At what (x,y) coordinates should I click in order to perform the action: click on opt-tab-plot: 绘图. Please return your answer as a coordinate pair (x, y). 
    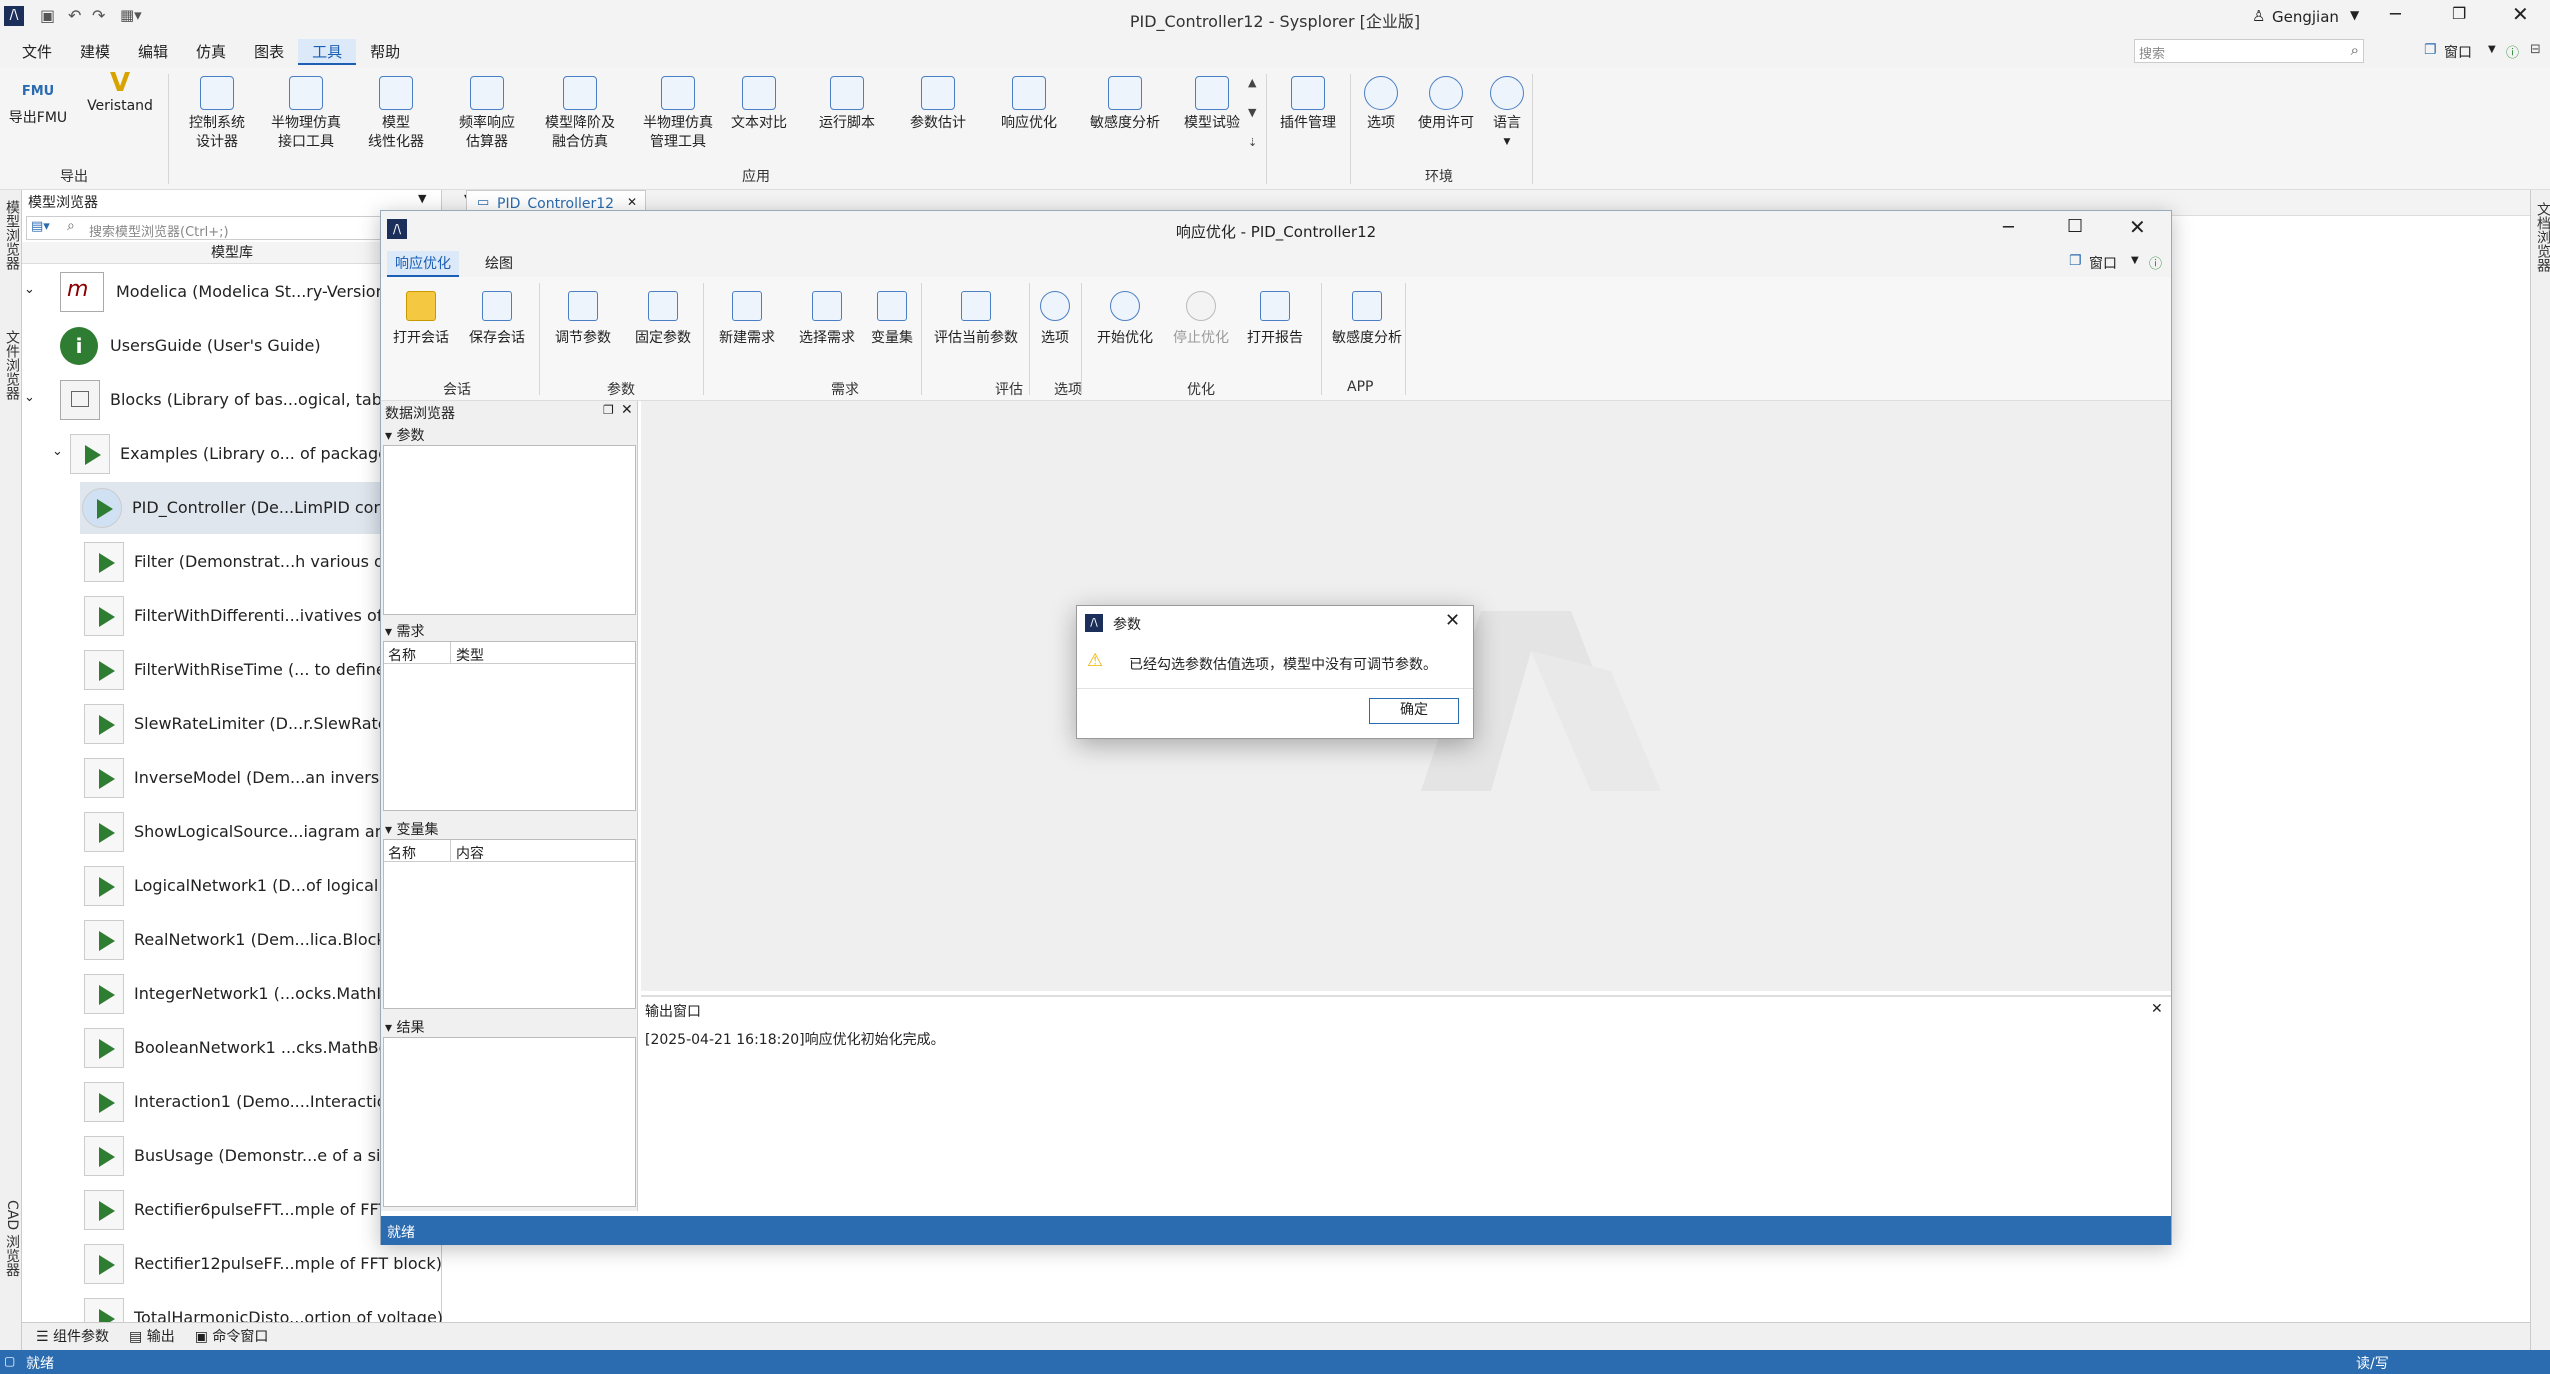
    Looking at the image, I should click on (499, 263).